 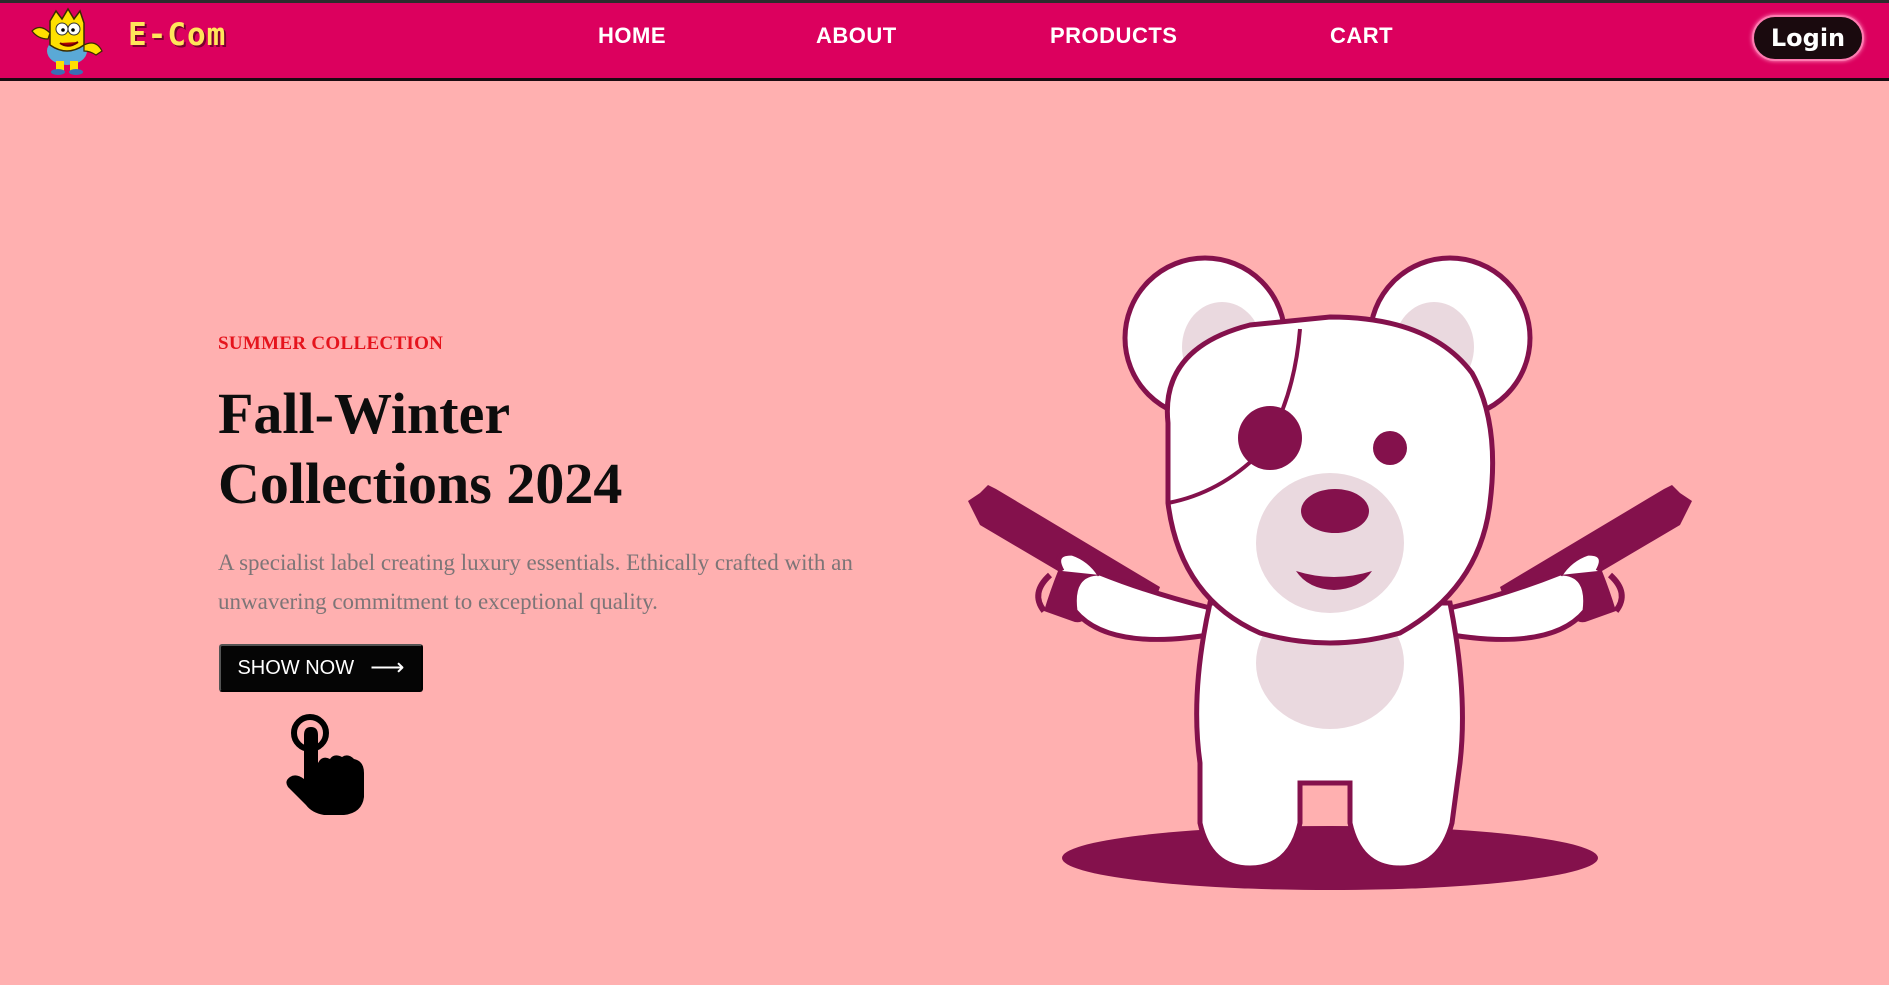 What do you see at coordinates (331, 343) in the screenshot?
I see `hero-eyebrow: SUMMER COLLECTION` at bounding box center [331, 343].